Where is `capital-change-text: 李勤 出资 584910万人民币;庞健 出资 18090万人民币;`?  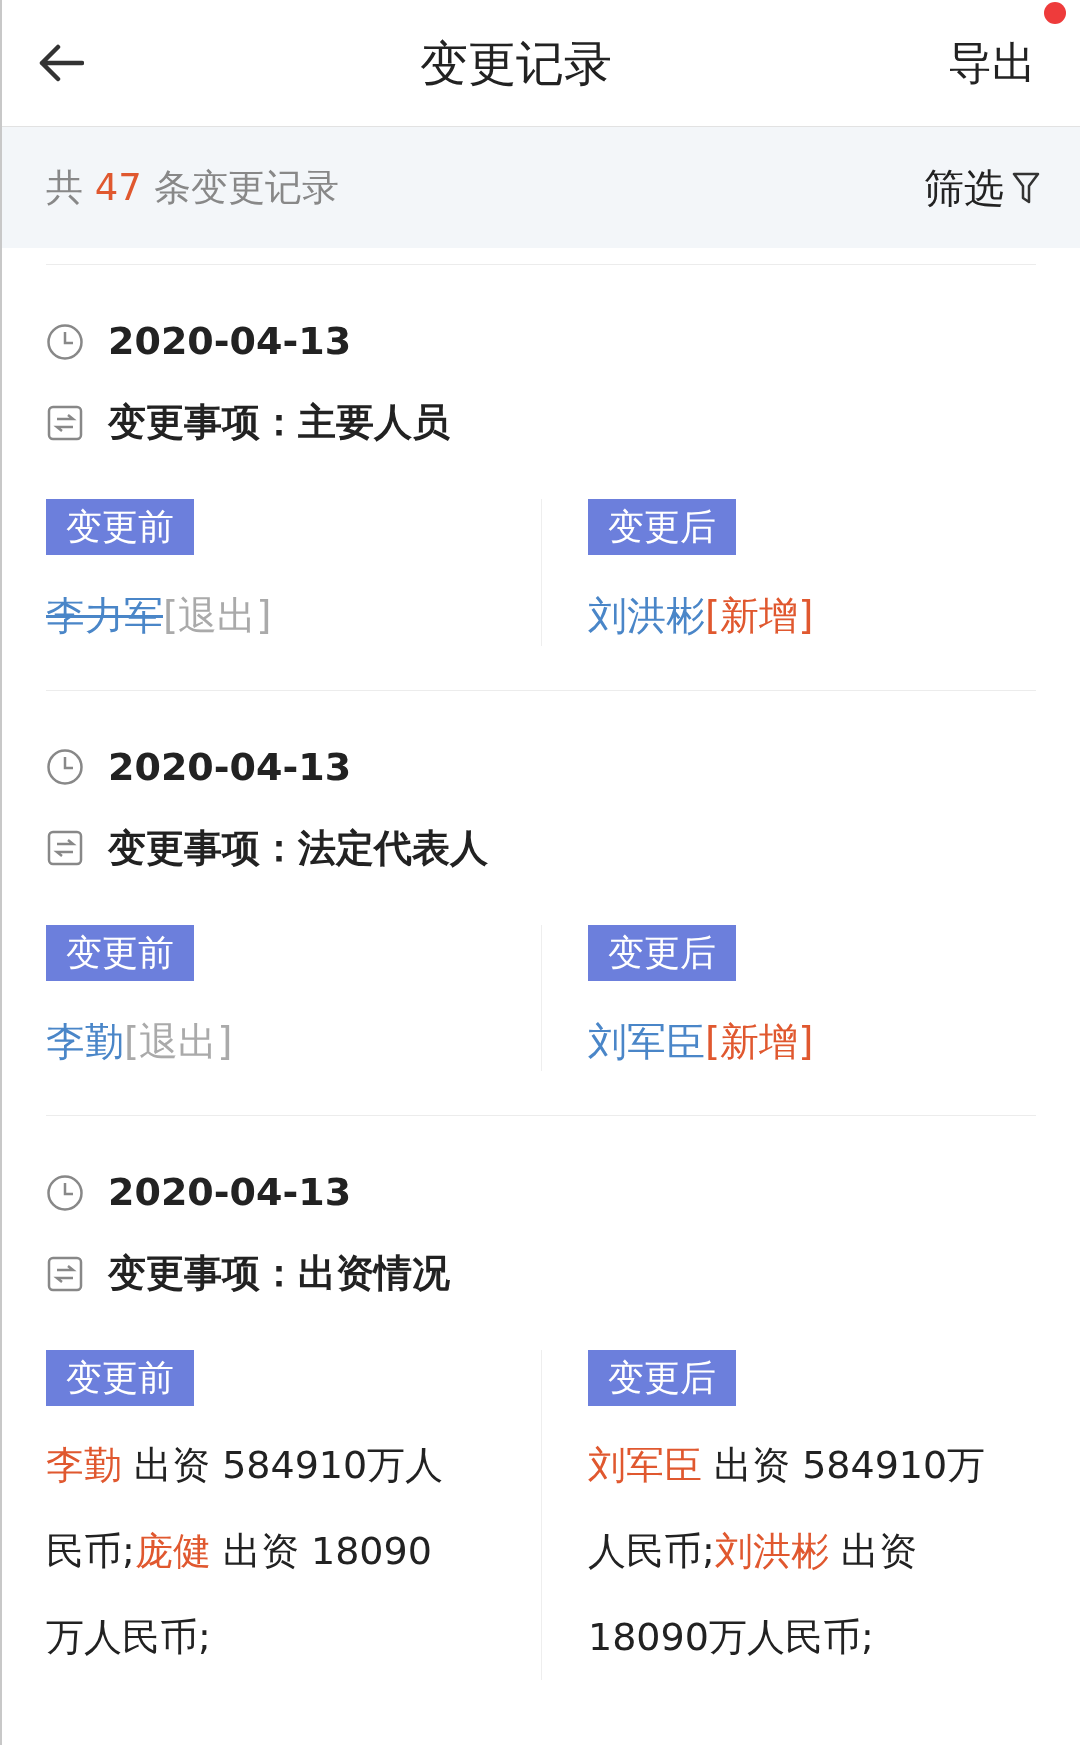
capital-change-text: 李勤 出资 584910万人民币;庞健 出资 18090万人民币; is located at coordinates (245, 1551).